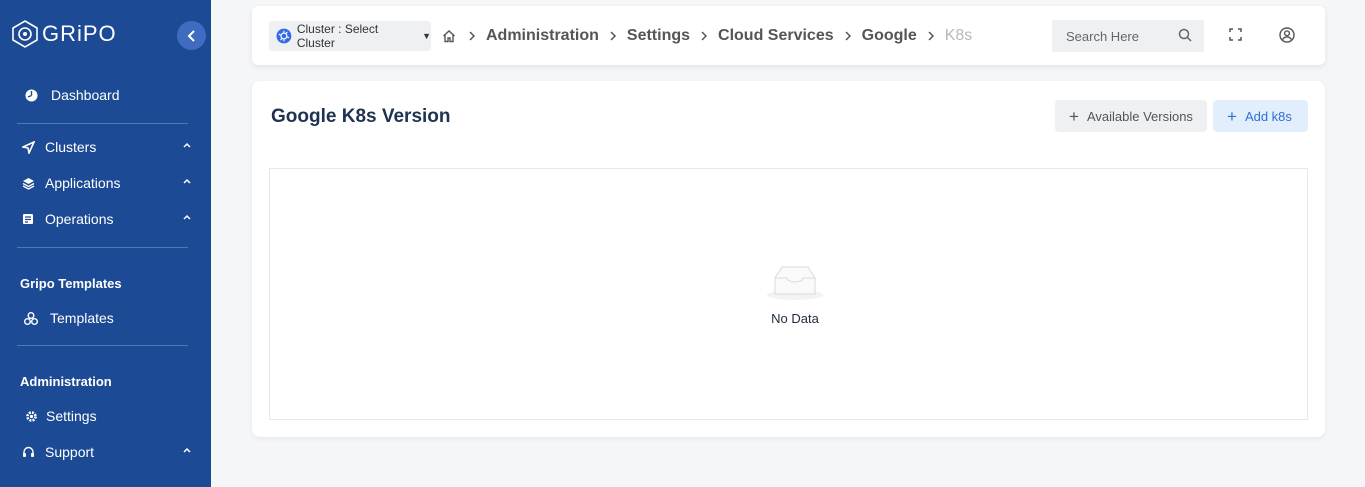  I want to click on chevron-left-icon, so click(191, 35).